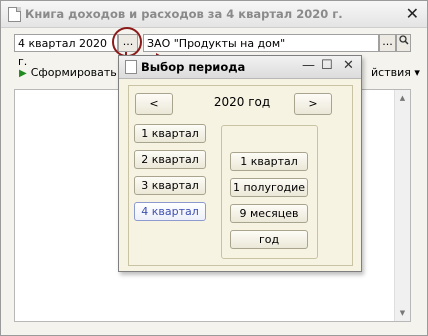 Image resolution: width=428 pixels, height=336 pixels. I want to click on year-label: 2020 год, so click(242, 102).